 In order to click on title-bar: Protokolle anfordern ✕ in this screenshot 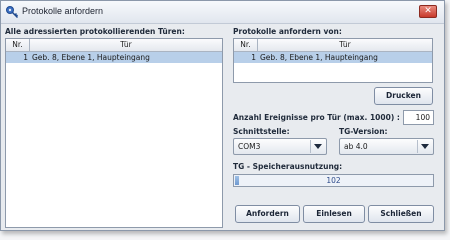, I will do `click(222, 12)`.